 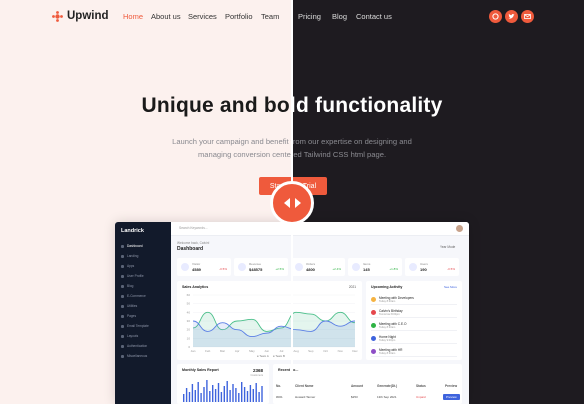 I want to click on nav-contact: Contact us, so click(x=374, y=16).